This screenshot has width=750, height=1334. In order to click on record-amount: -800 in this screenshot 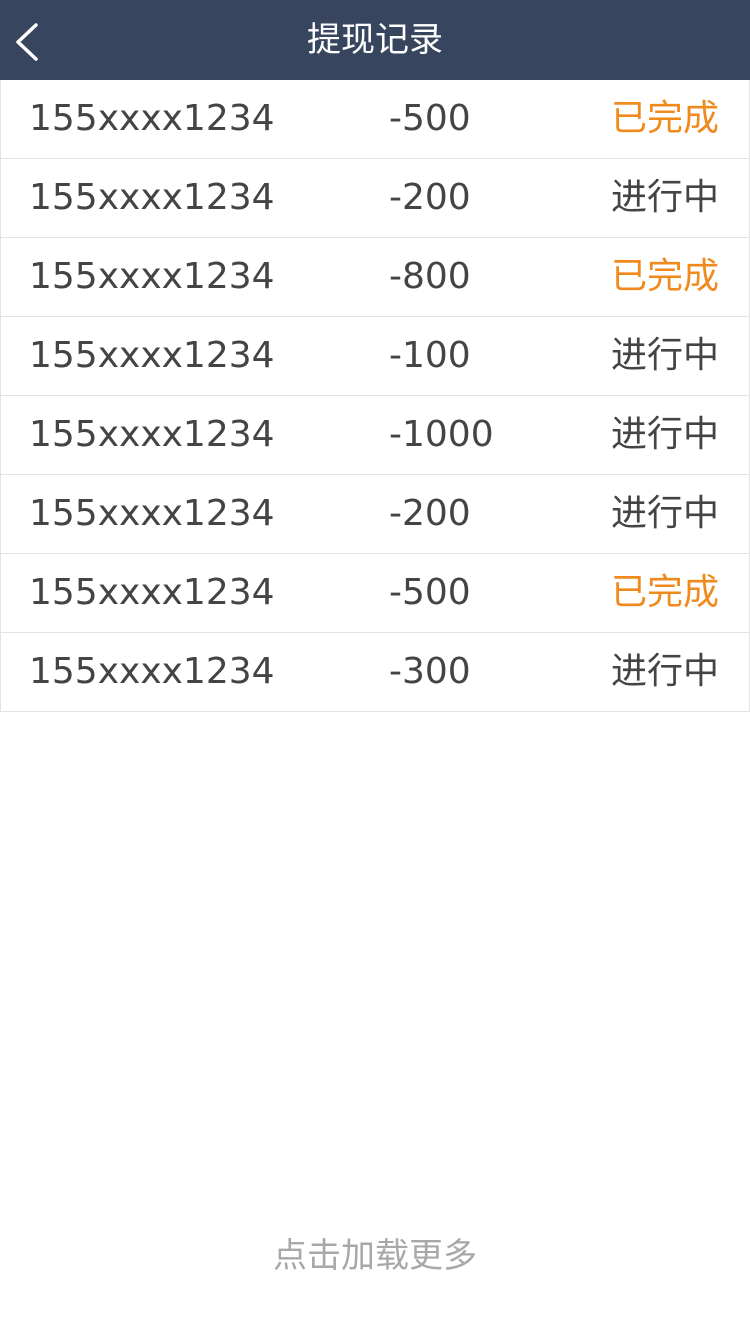, I will do `click(430, 276)`.